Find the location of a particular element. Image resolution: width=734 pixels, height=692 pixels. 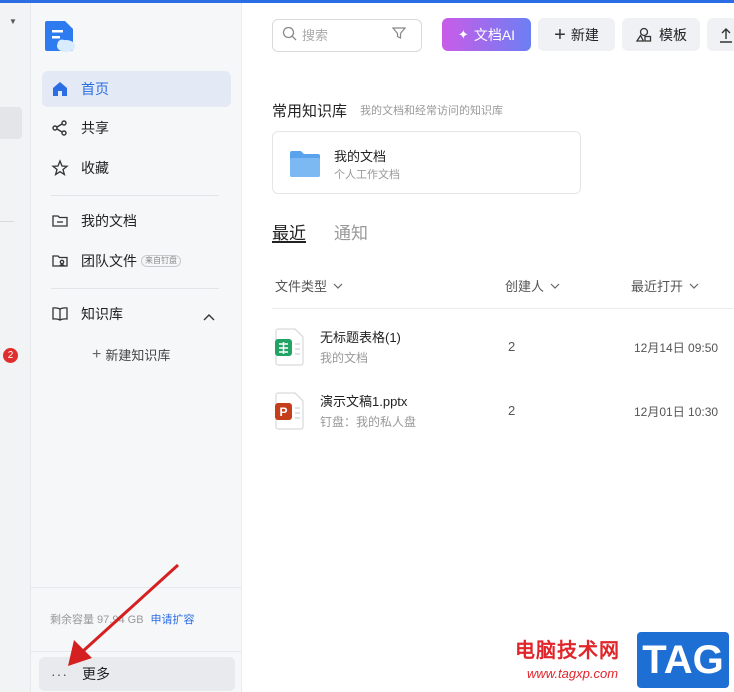

filter-icon is located at coordinates (399, 35).